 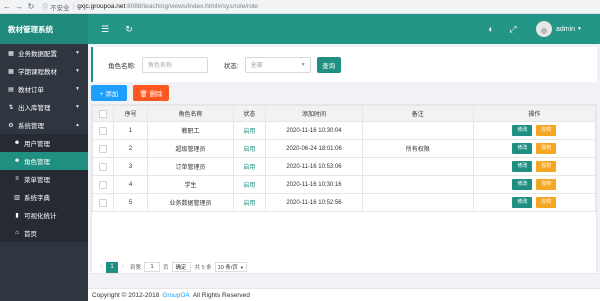 I want to click on sidebar-item-dictionary: ▥ 系统字典, so click(x=44, y=197).